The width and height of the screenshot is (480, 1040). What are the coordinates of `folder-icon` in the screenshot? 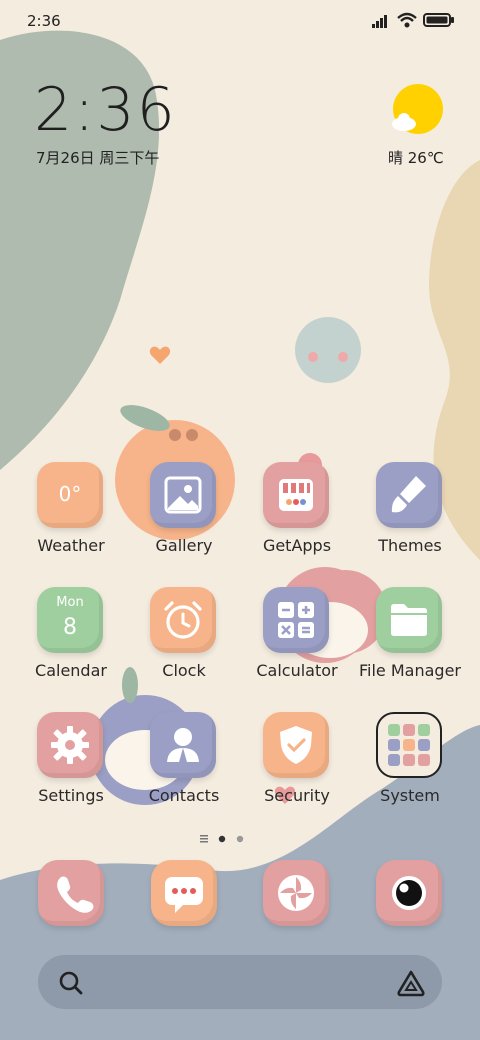 It's located at (409, 620).